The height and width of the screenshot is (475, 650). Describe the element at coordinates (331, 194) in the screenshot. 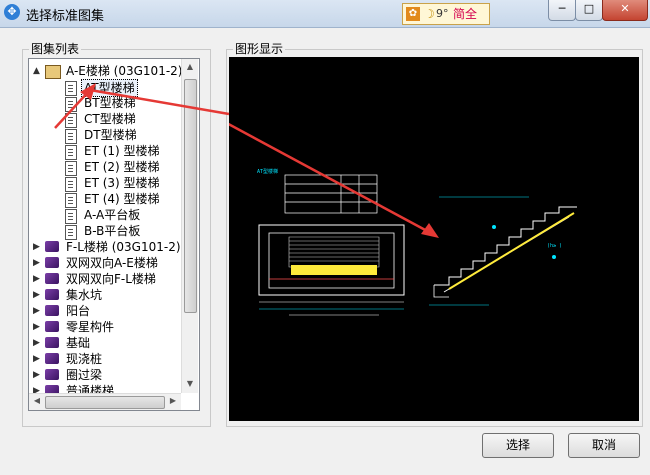

I see `info-table` at that location.